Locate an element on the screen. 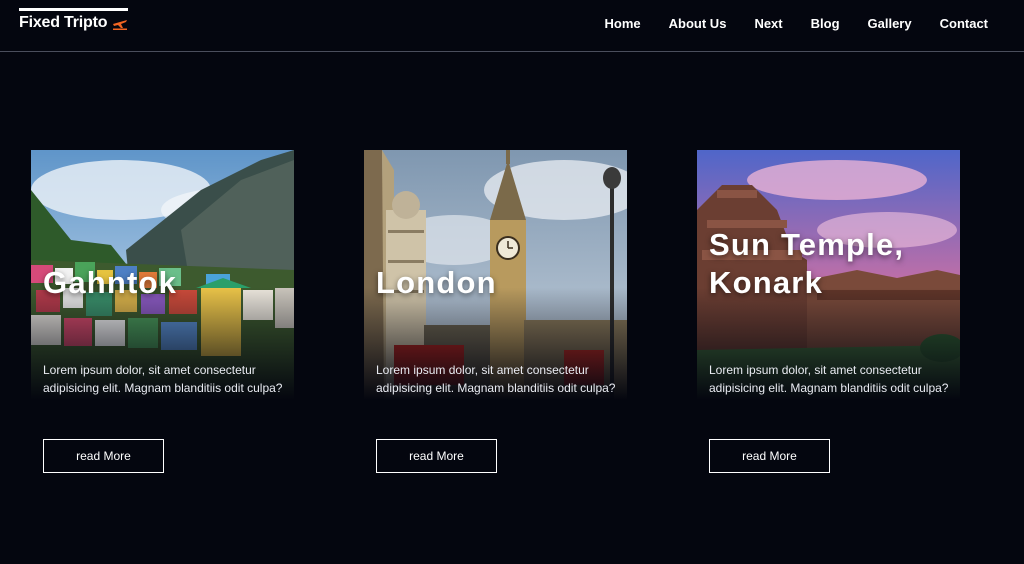  nav-next: Next is located at coordinates (768, 23).